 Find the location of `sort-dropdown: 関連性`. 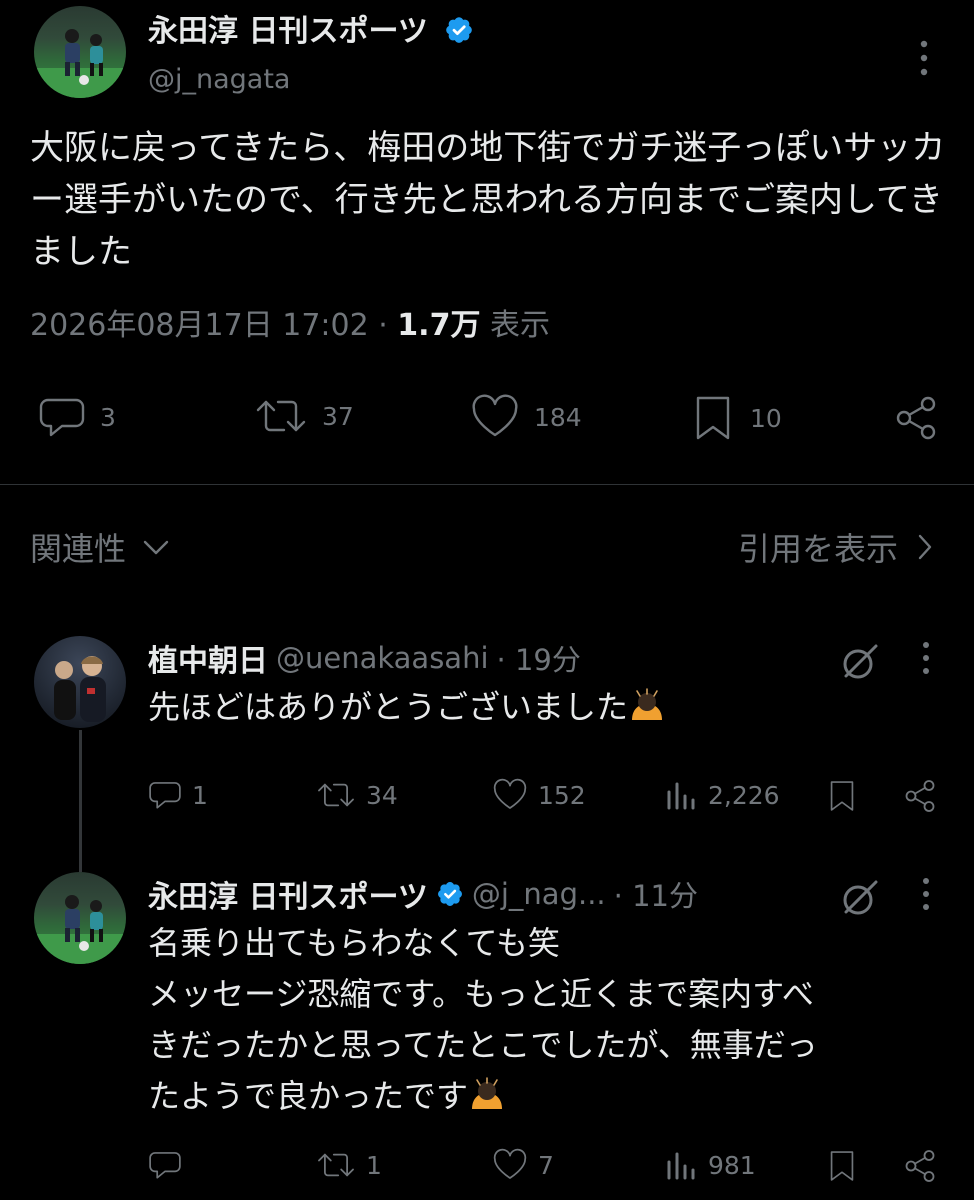

sort-dropdown: 関連性 is located at coordinates (100, 547).